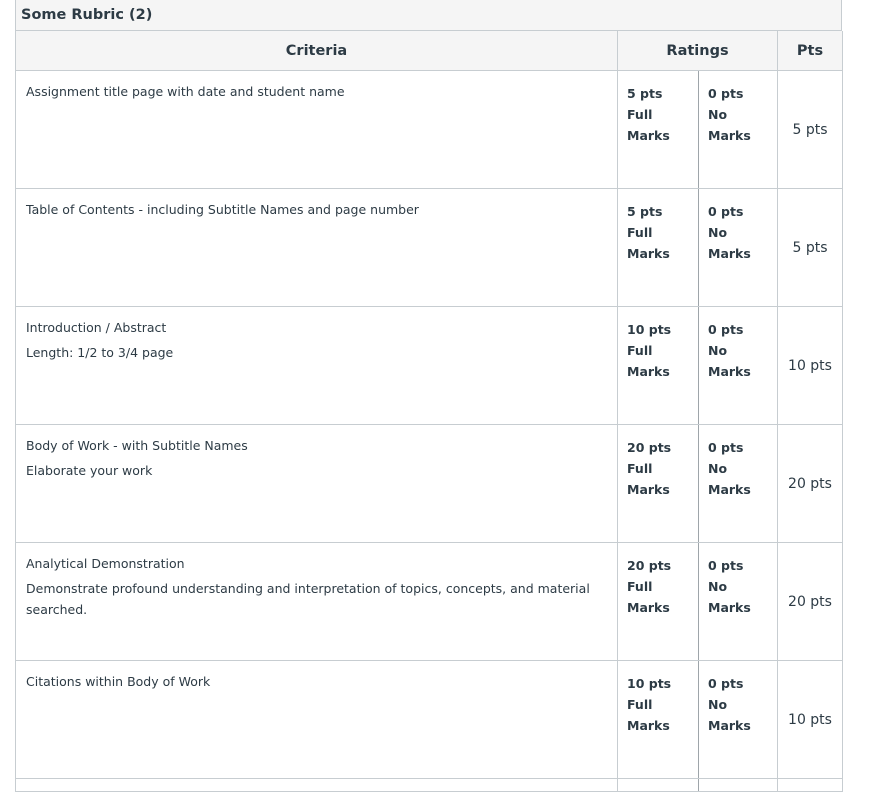  Describe the element at coordinates (137, 445) in the screenshot. I see `criterion-description: Body of Work - with Subtitle Names` at that location.